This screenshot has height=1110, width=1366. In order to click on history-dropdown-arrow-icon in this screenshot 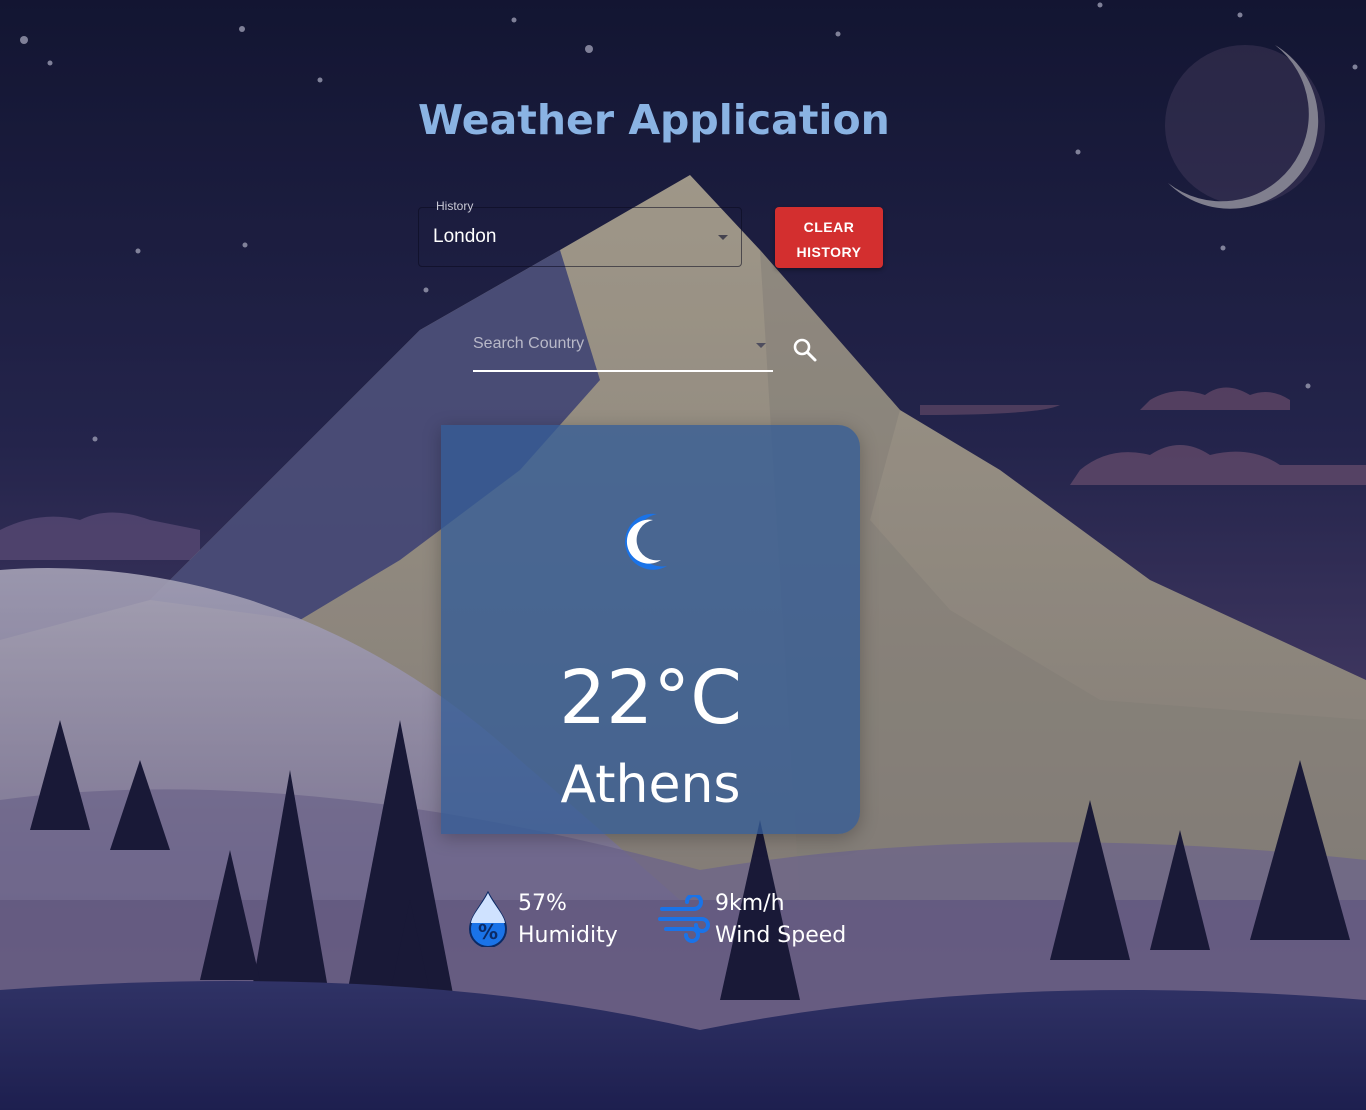, I will do `click(723, 237)`.